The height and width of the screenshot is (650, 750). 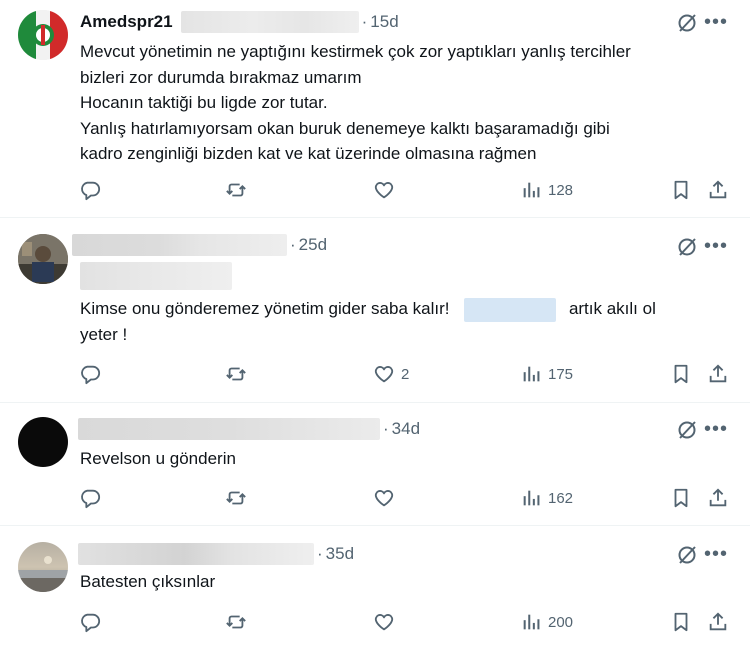 What do you see at coordinates (546, 498) in the screenshot?
I see `views-button: 162` at bounding box center [546, 498].